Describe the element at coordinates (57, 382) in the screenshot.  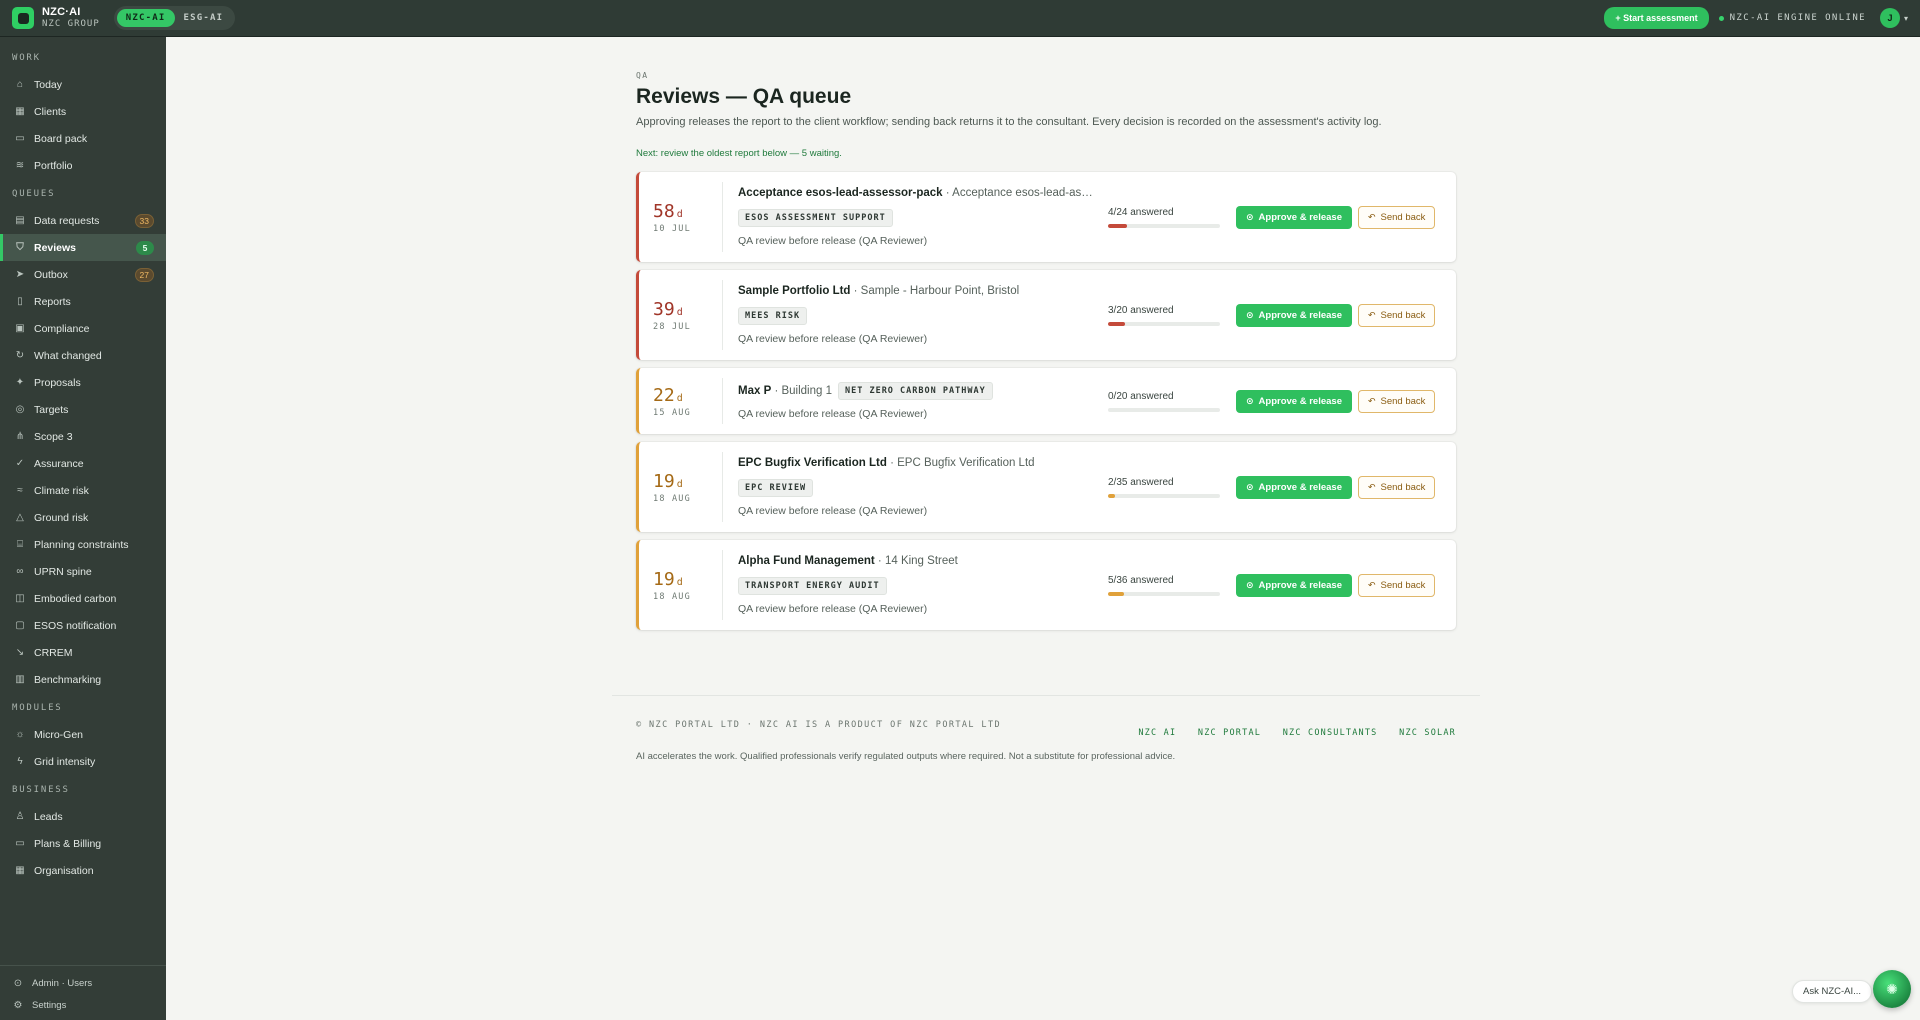
I see `sidebar-item-label: Proposals` at that location.